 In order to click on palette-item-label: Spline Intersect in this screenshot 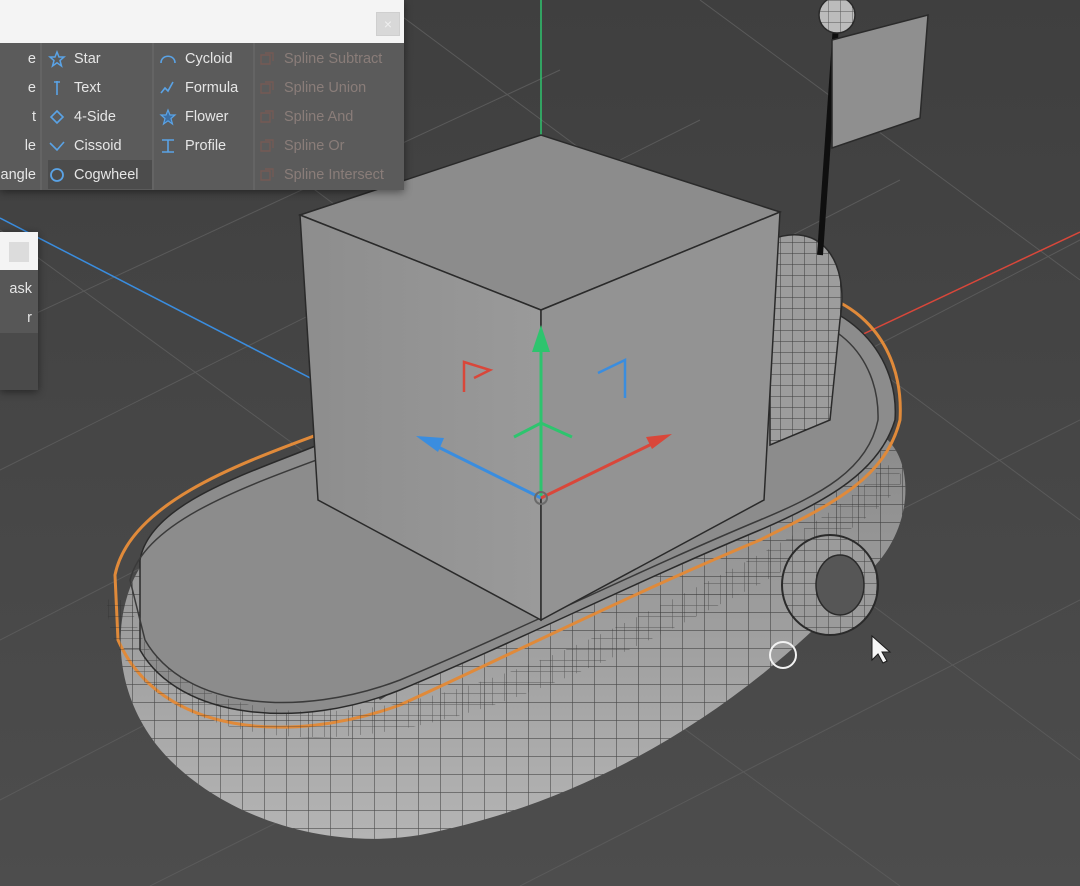, I will do `click(334, 174)`.